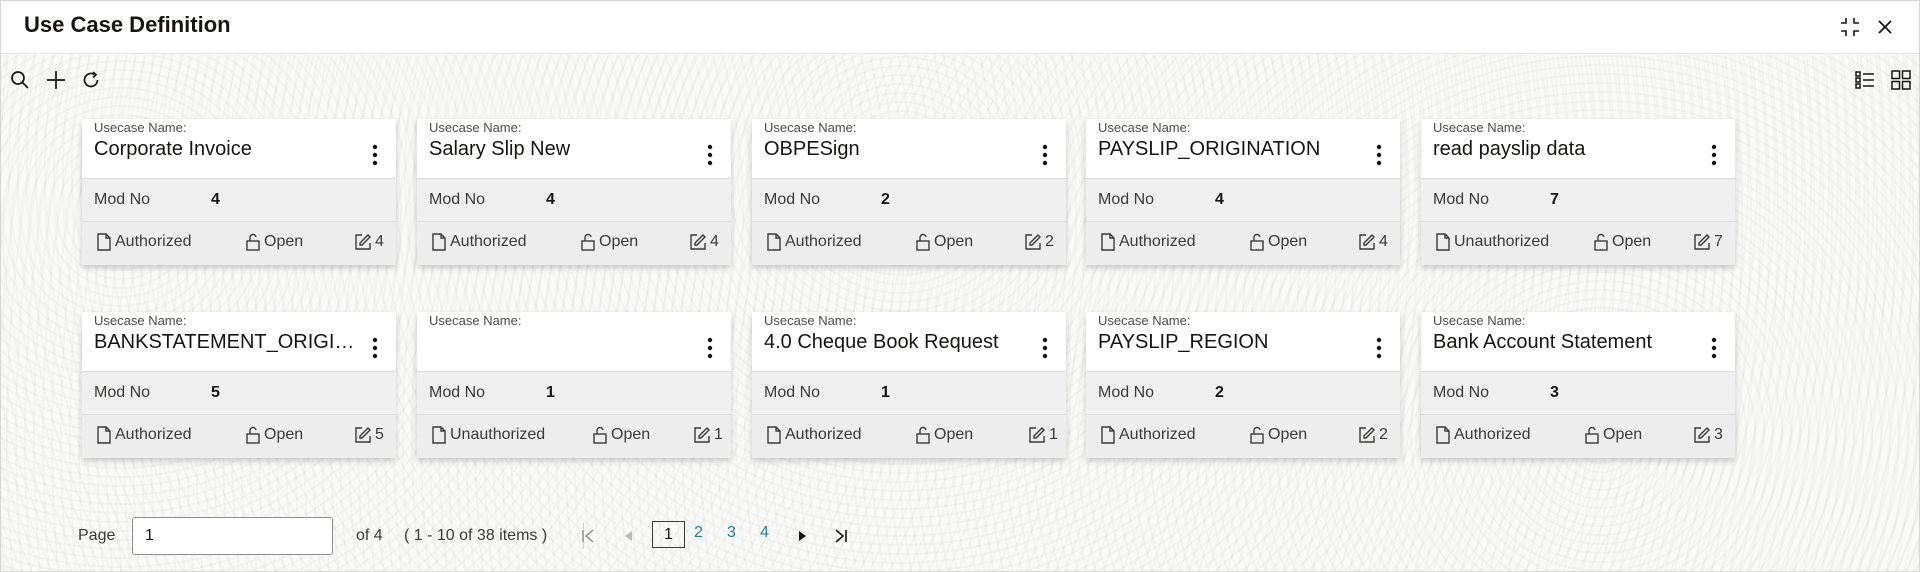 The height and width of the screenshot is (572, 1920). Describe the element at coordinates (476, 535) in the screenshot. I see `items-range-text: ( 1 - 10 of 38 items )` at that location.